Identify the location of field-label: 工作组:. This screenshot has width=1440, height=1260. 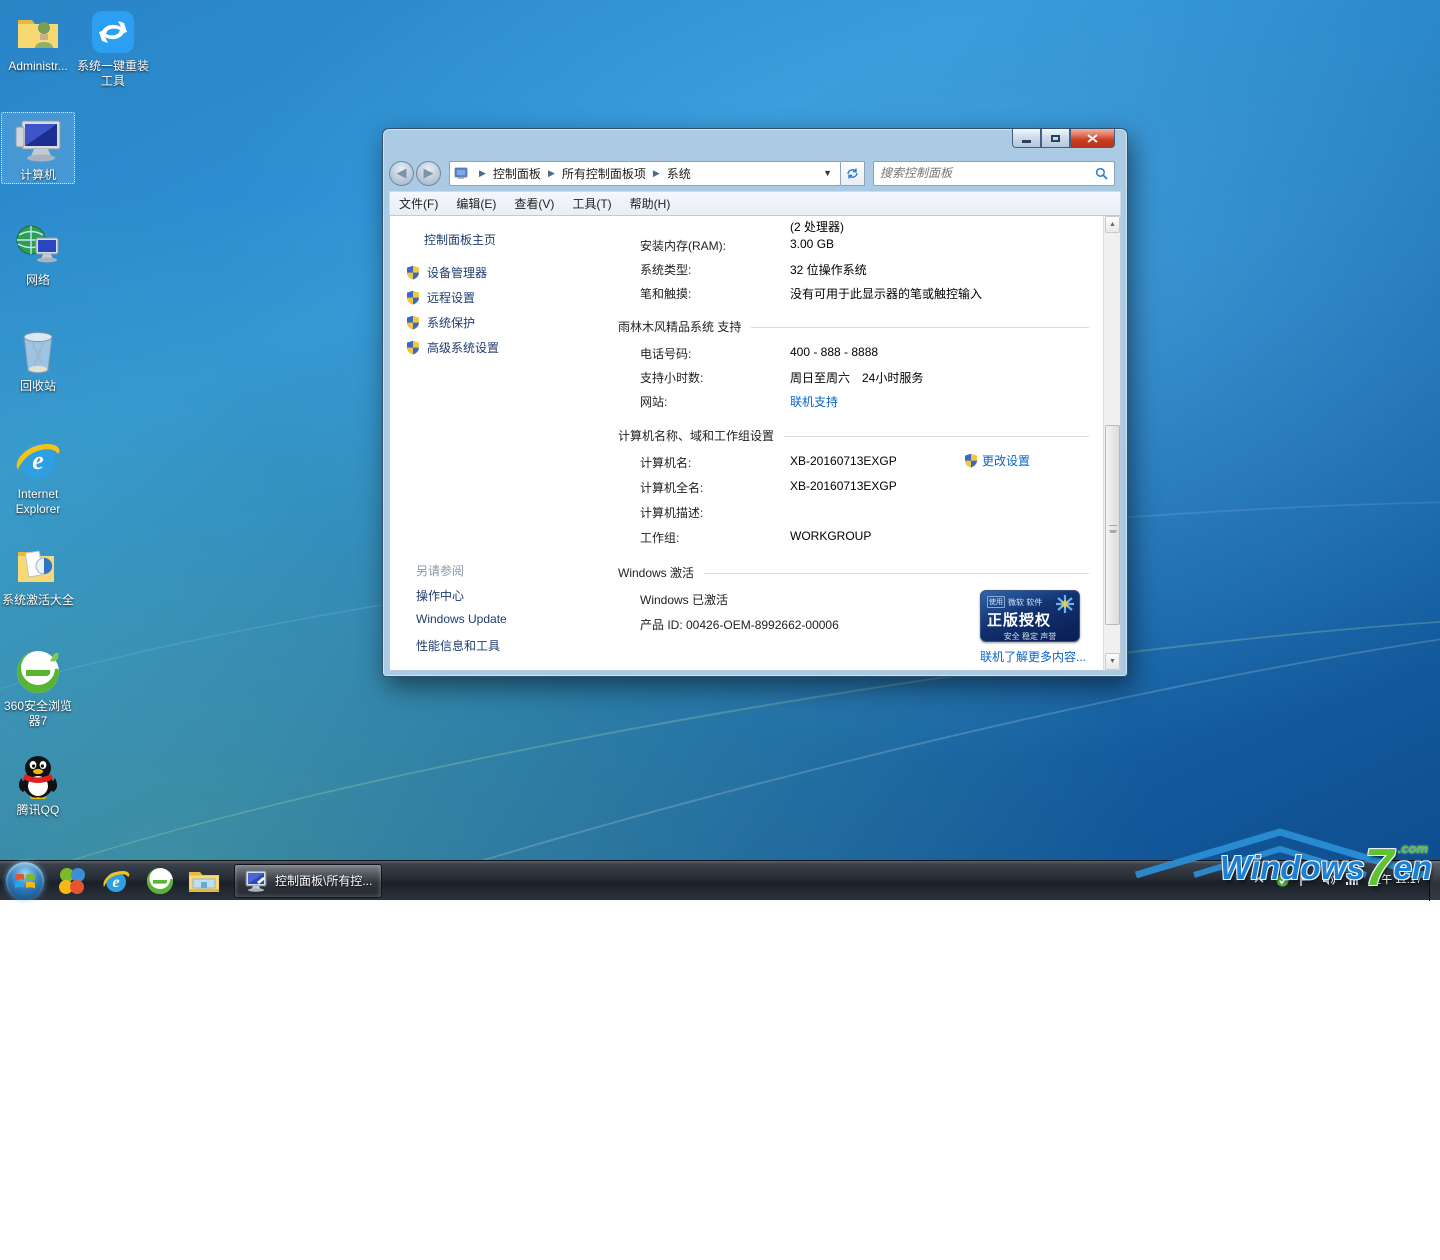
(659, 537).